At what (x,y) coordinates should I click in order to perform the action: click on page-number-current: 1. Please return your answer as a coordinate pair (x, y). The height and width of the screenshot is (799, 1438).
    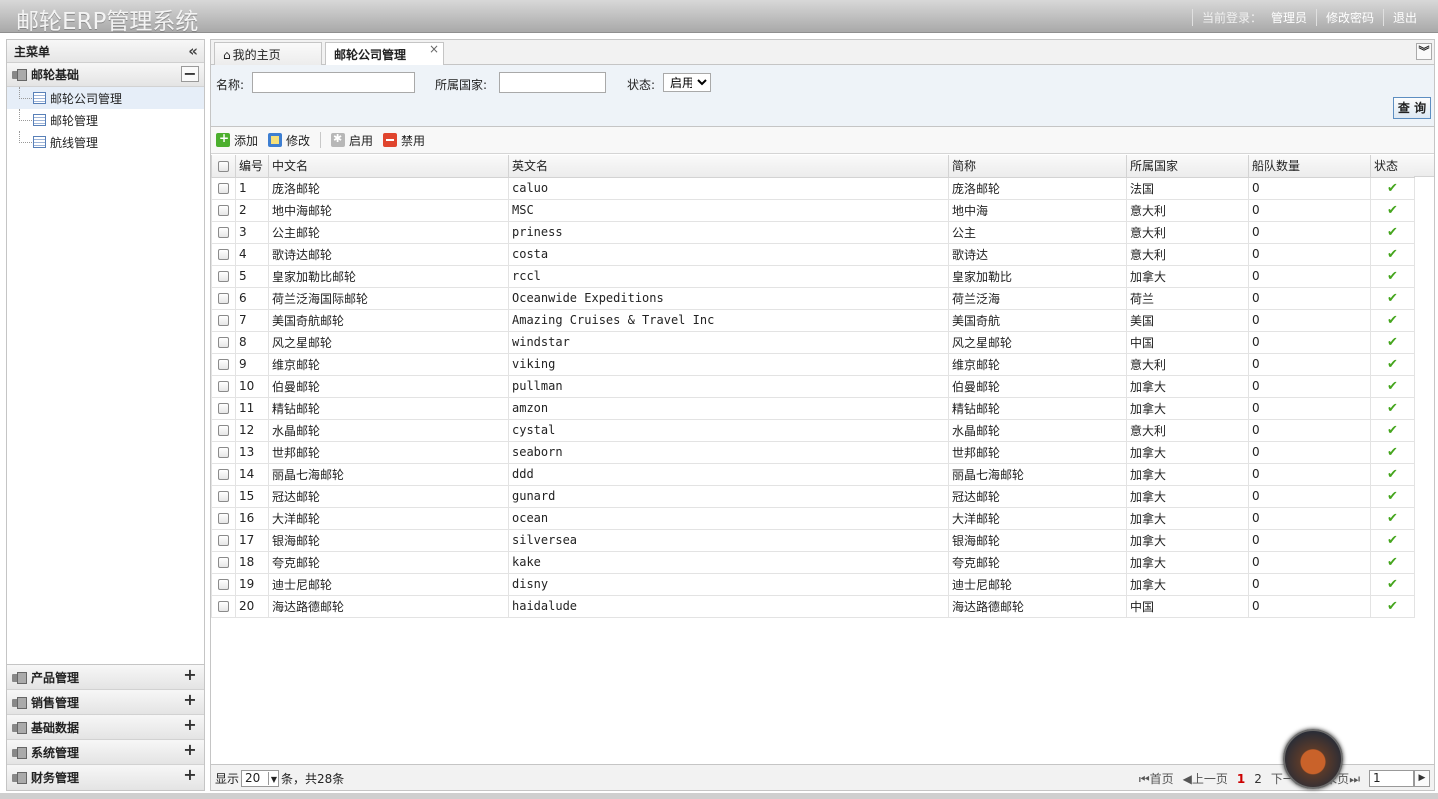
    Looking at the image, I should click on (1241, 779).